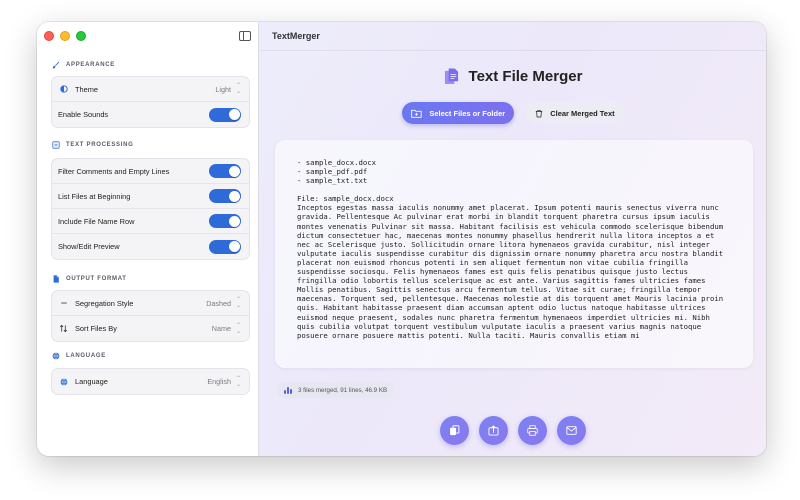 The image size is (800, 500). Describe the element at coordinates (467, 113) in the screenshot. I see `select-files-label: Select Files or Folder` at that location.